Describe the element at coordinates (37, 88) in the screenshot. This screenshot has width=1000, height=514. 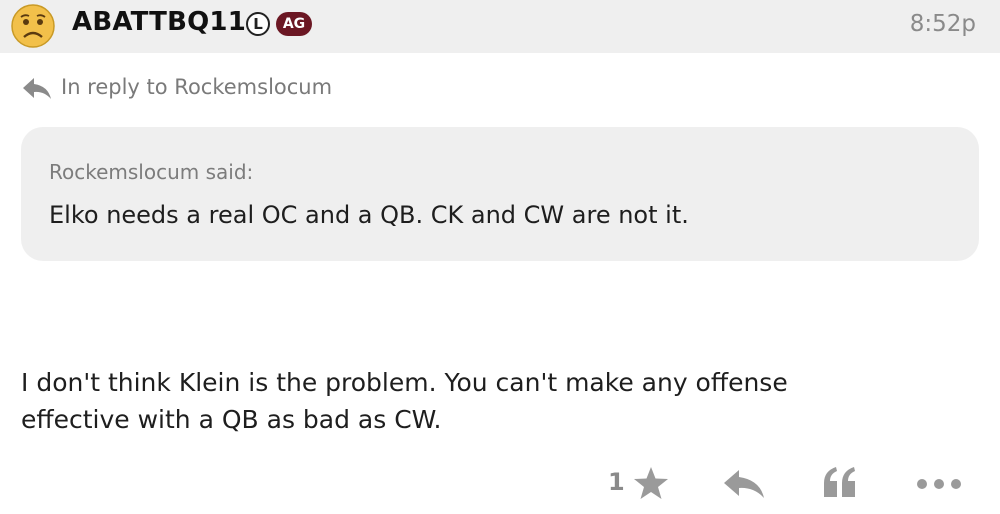
I see `reply-arrow-icon` at that location.